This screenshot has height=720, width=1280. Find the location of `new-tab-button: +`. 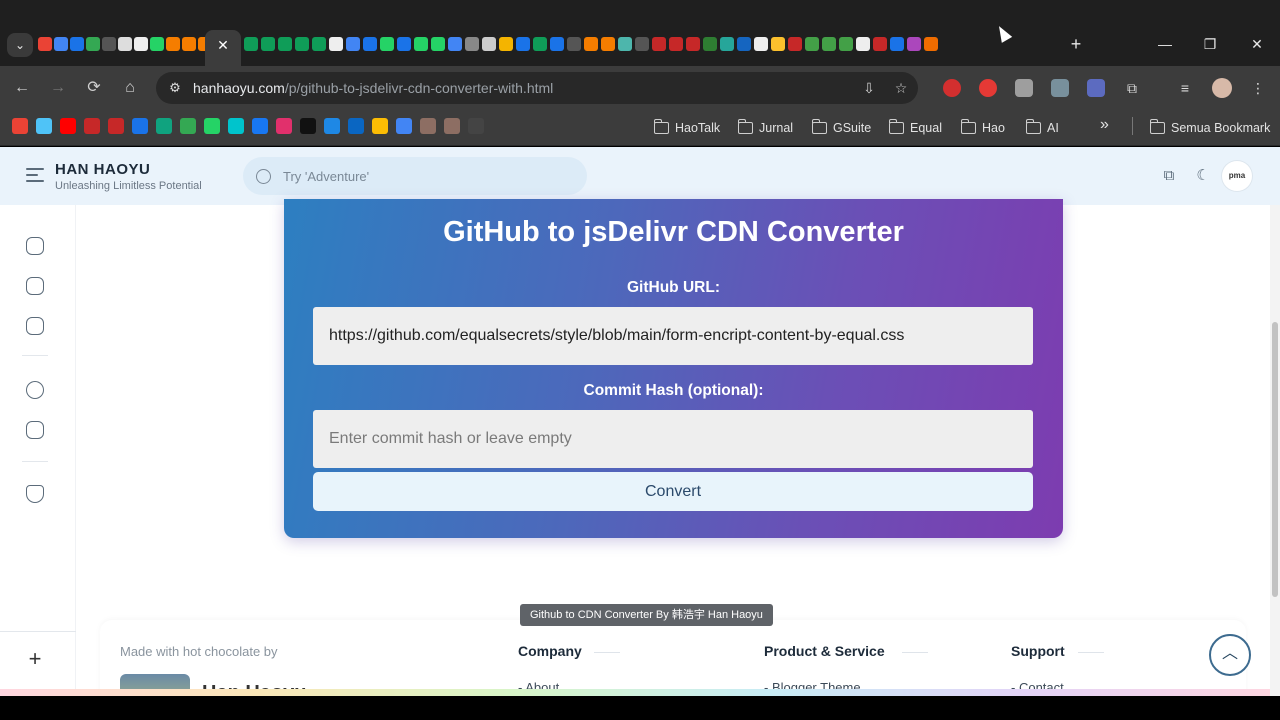

new-tab-button: + is located at coordinates (1076, 44).